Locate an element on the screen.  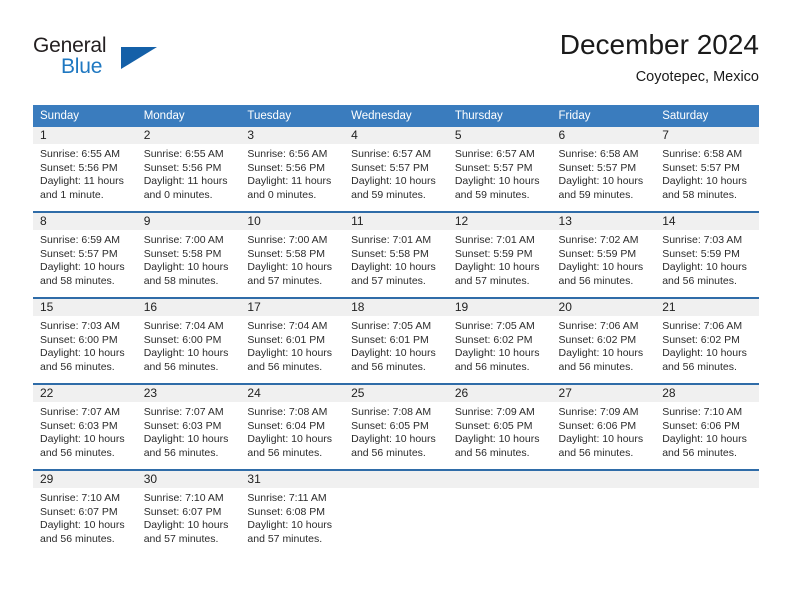
day-number: 15 is located at coordinates (85, 307).